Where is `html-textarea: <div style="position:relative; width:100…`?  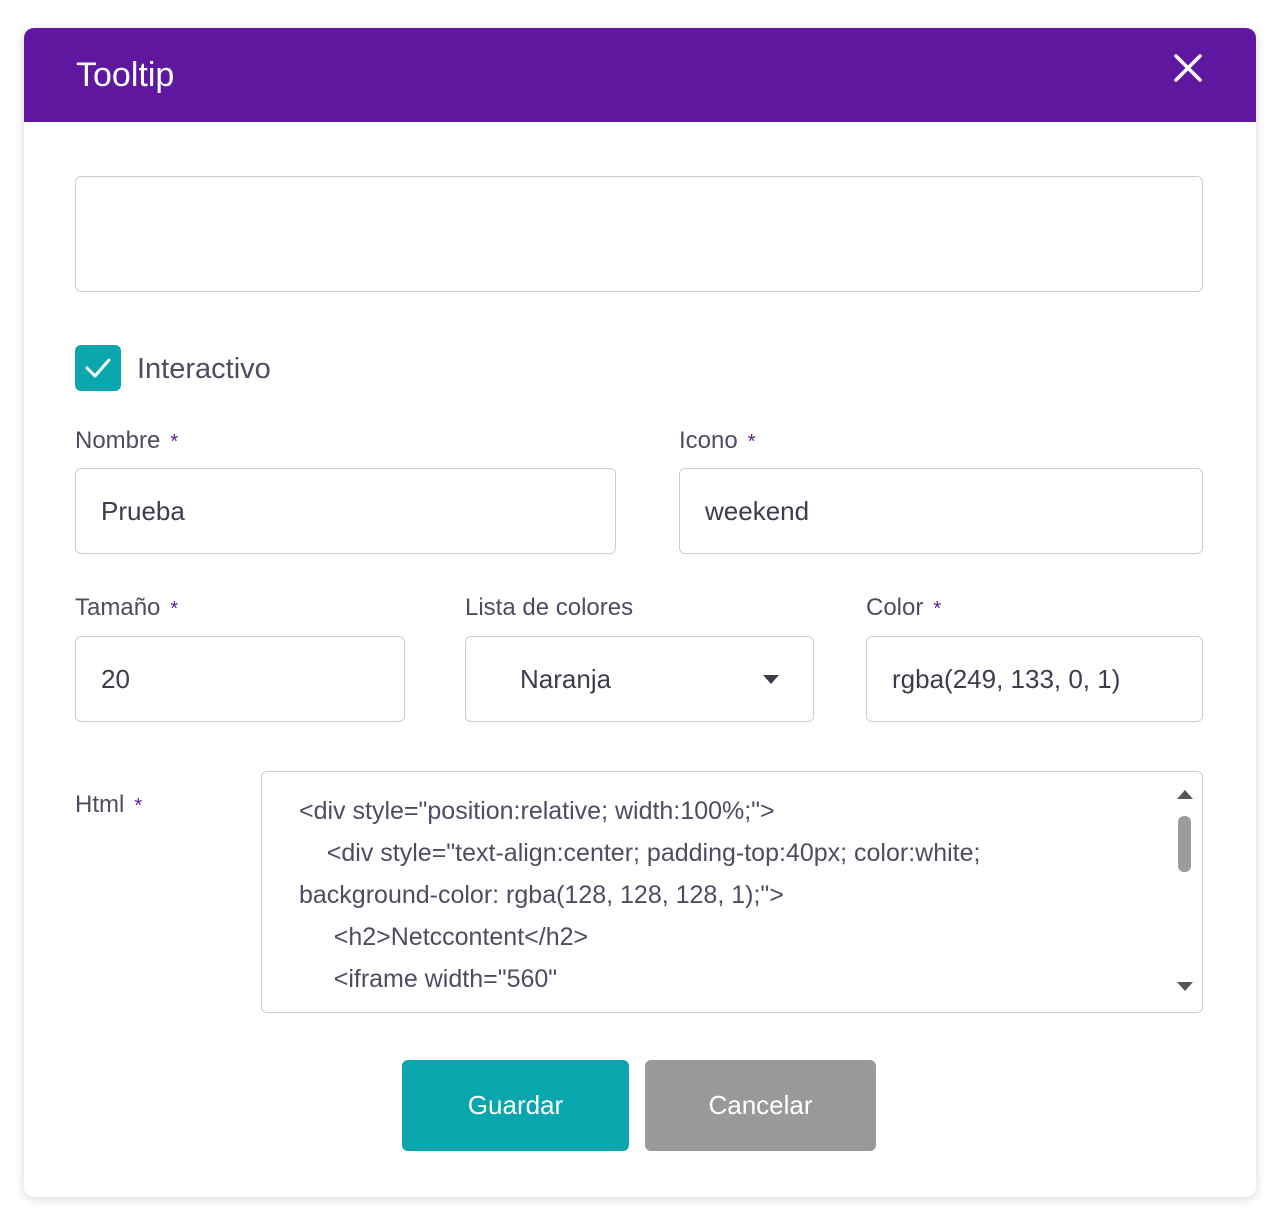 html-textarea: <div style="position:relative; width:100… is located at coordinates (732, 892).